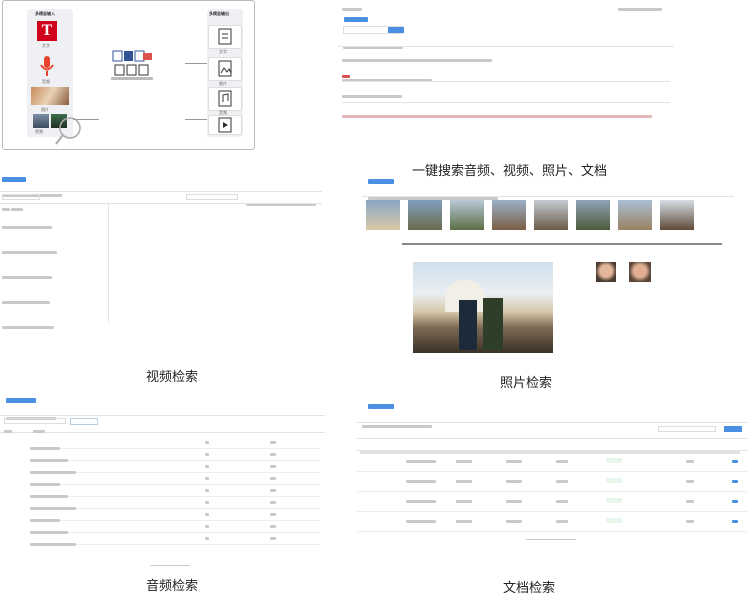  I want to click on caption-photo-search: 照片检索, so click(526, 383).